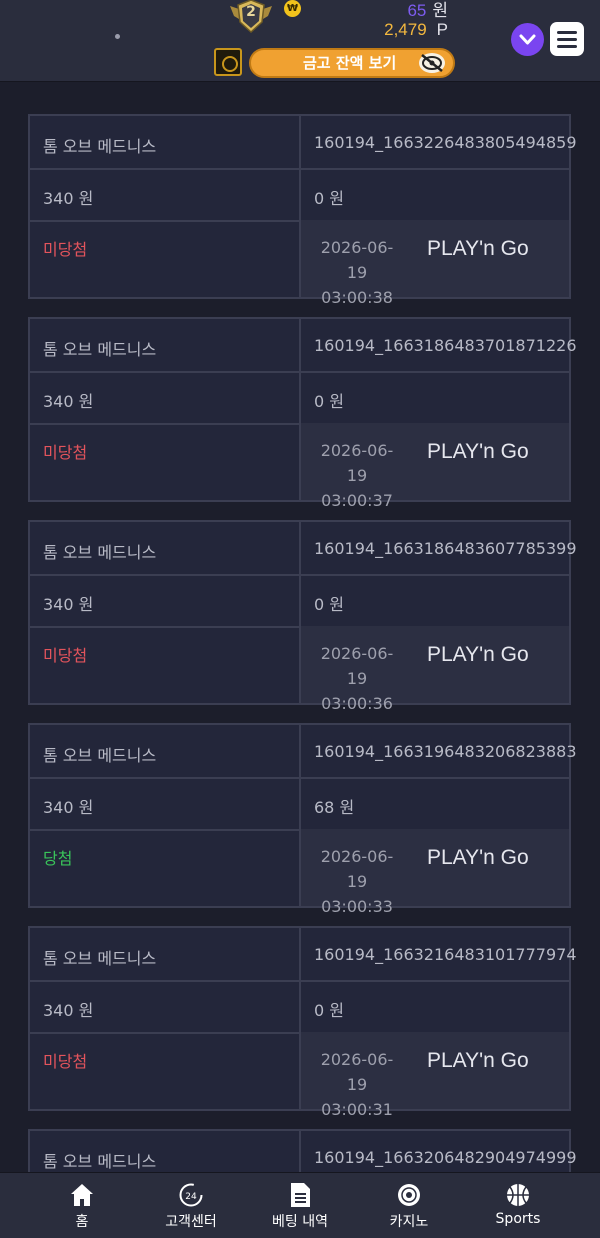 The image size is (600, 1238). Describe the element at coordinates (409, 1222) in the screenshot. I see `nav-casino-label: 카지노` at that location.